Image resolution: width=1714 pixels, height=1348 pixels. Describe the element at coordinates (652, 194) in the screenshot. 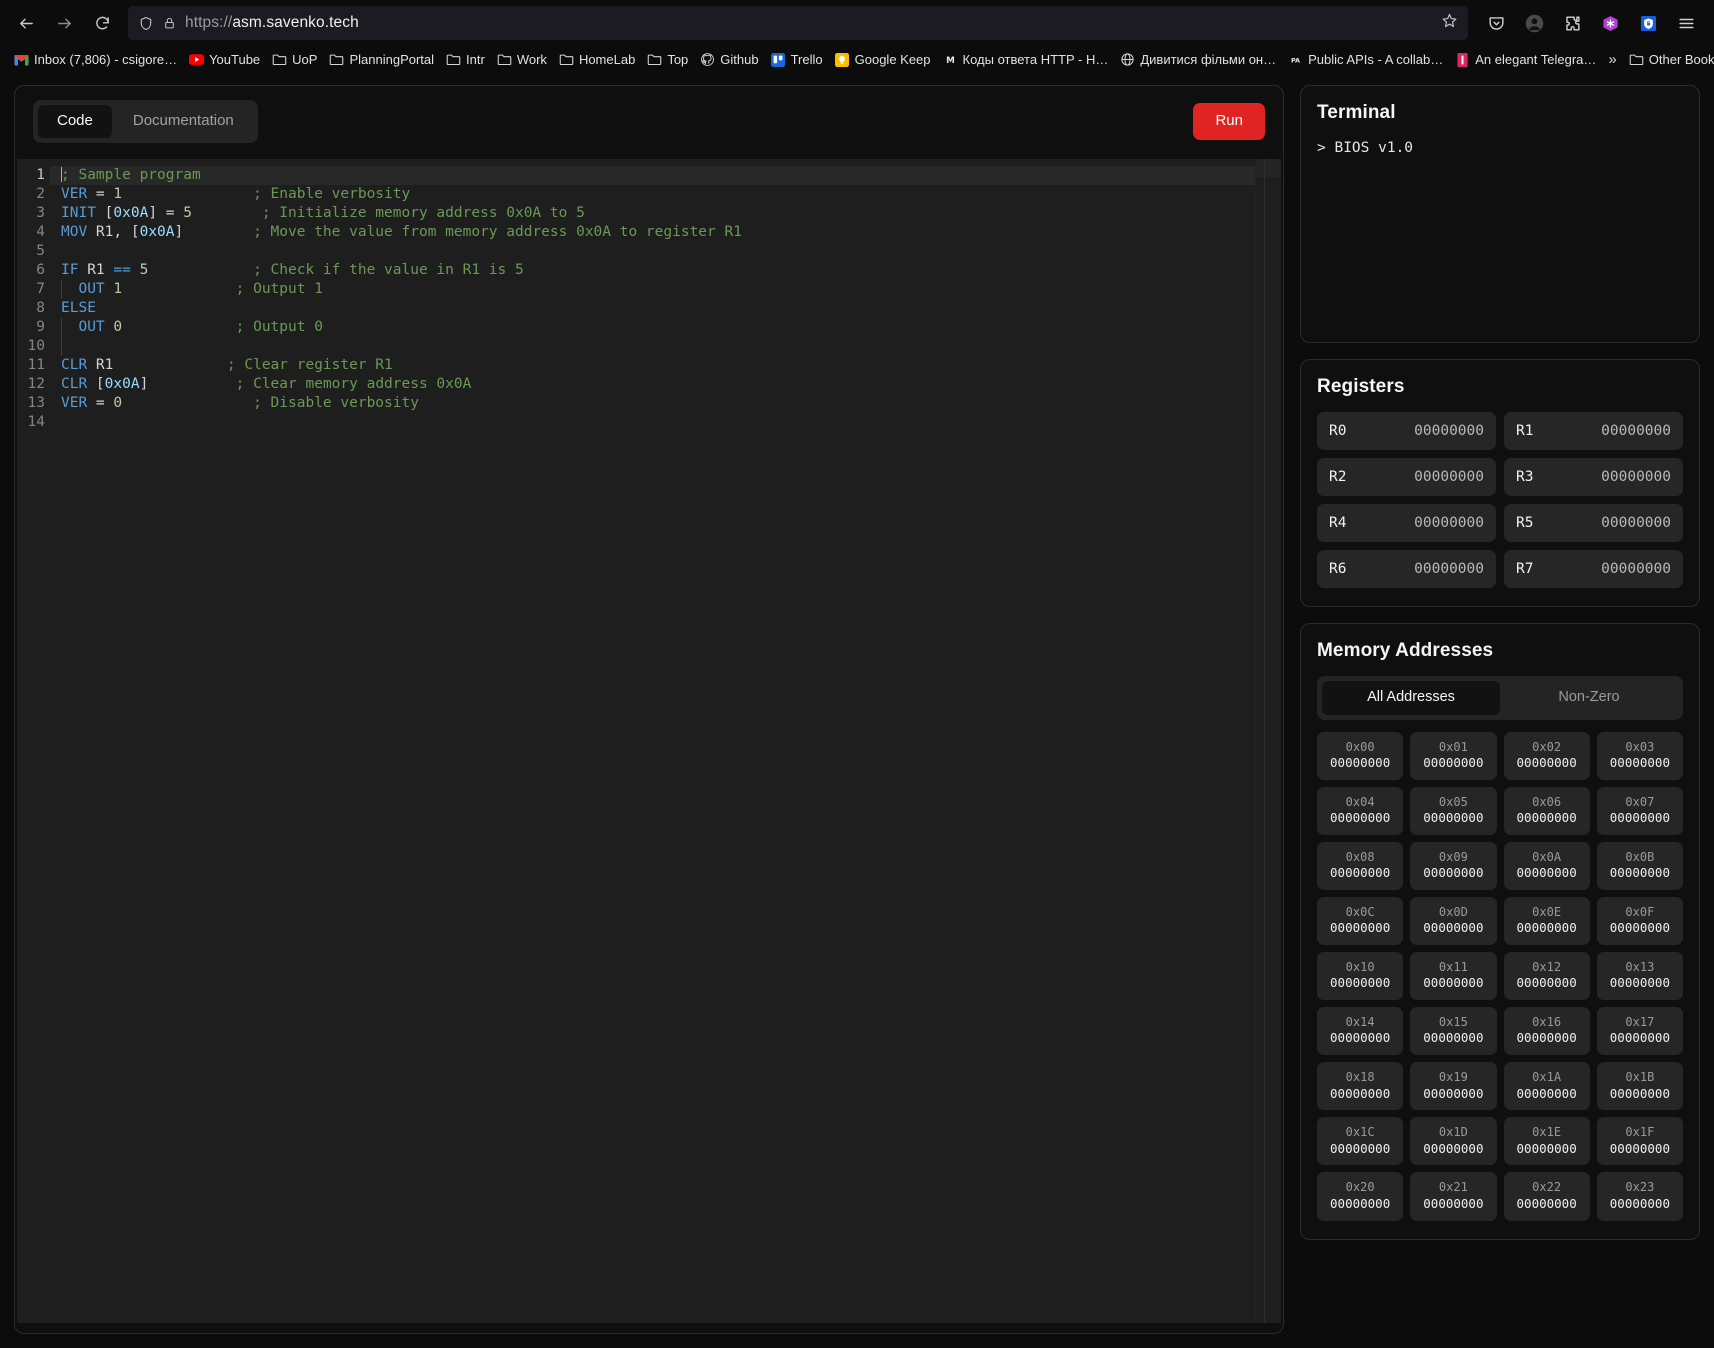

I see `code-line: VER = 1 ; Enable verbosity` at that location.